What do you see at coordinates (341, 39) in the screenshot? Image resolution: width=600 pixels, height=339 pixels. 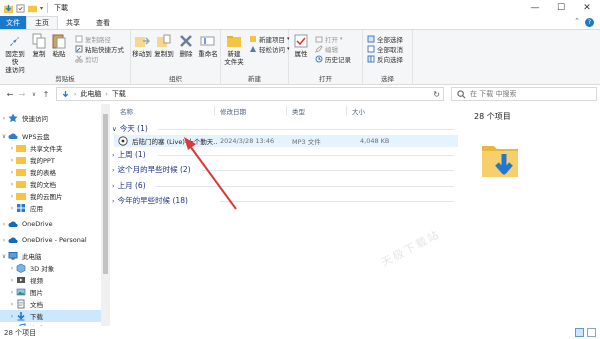 I see `open-dropdown-icon: ▾` at bounding box center [341, 39].